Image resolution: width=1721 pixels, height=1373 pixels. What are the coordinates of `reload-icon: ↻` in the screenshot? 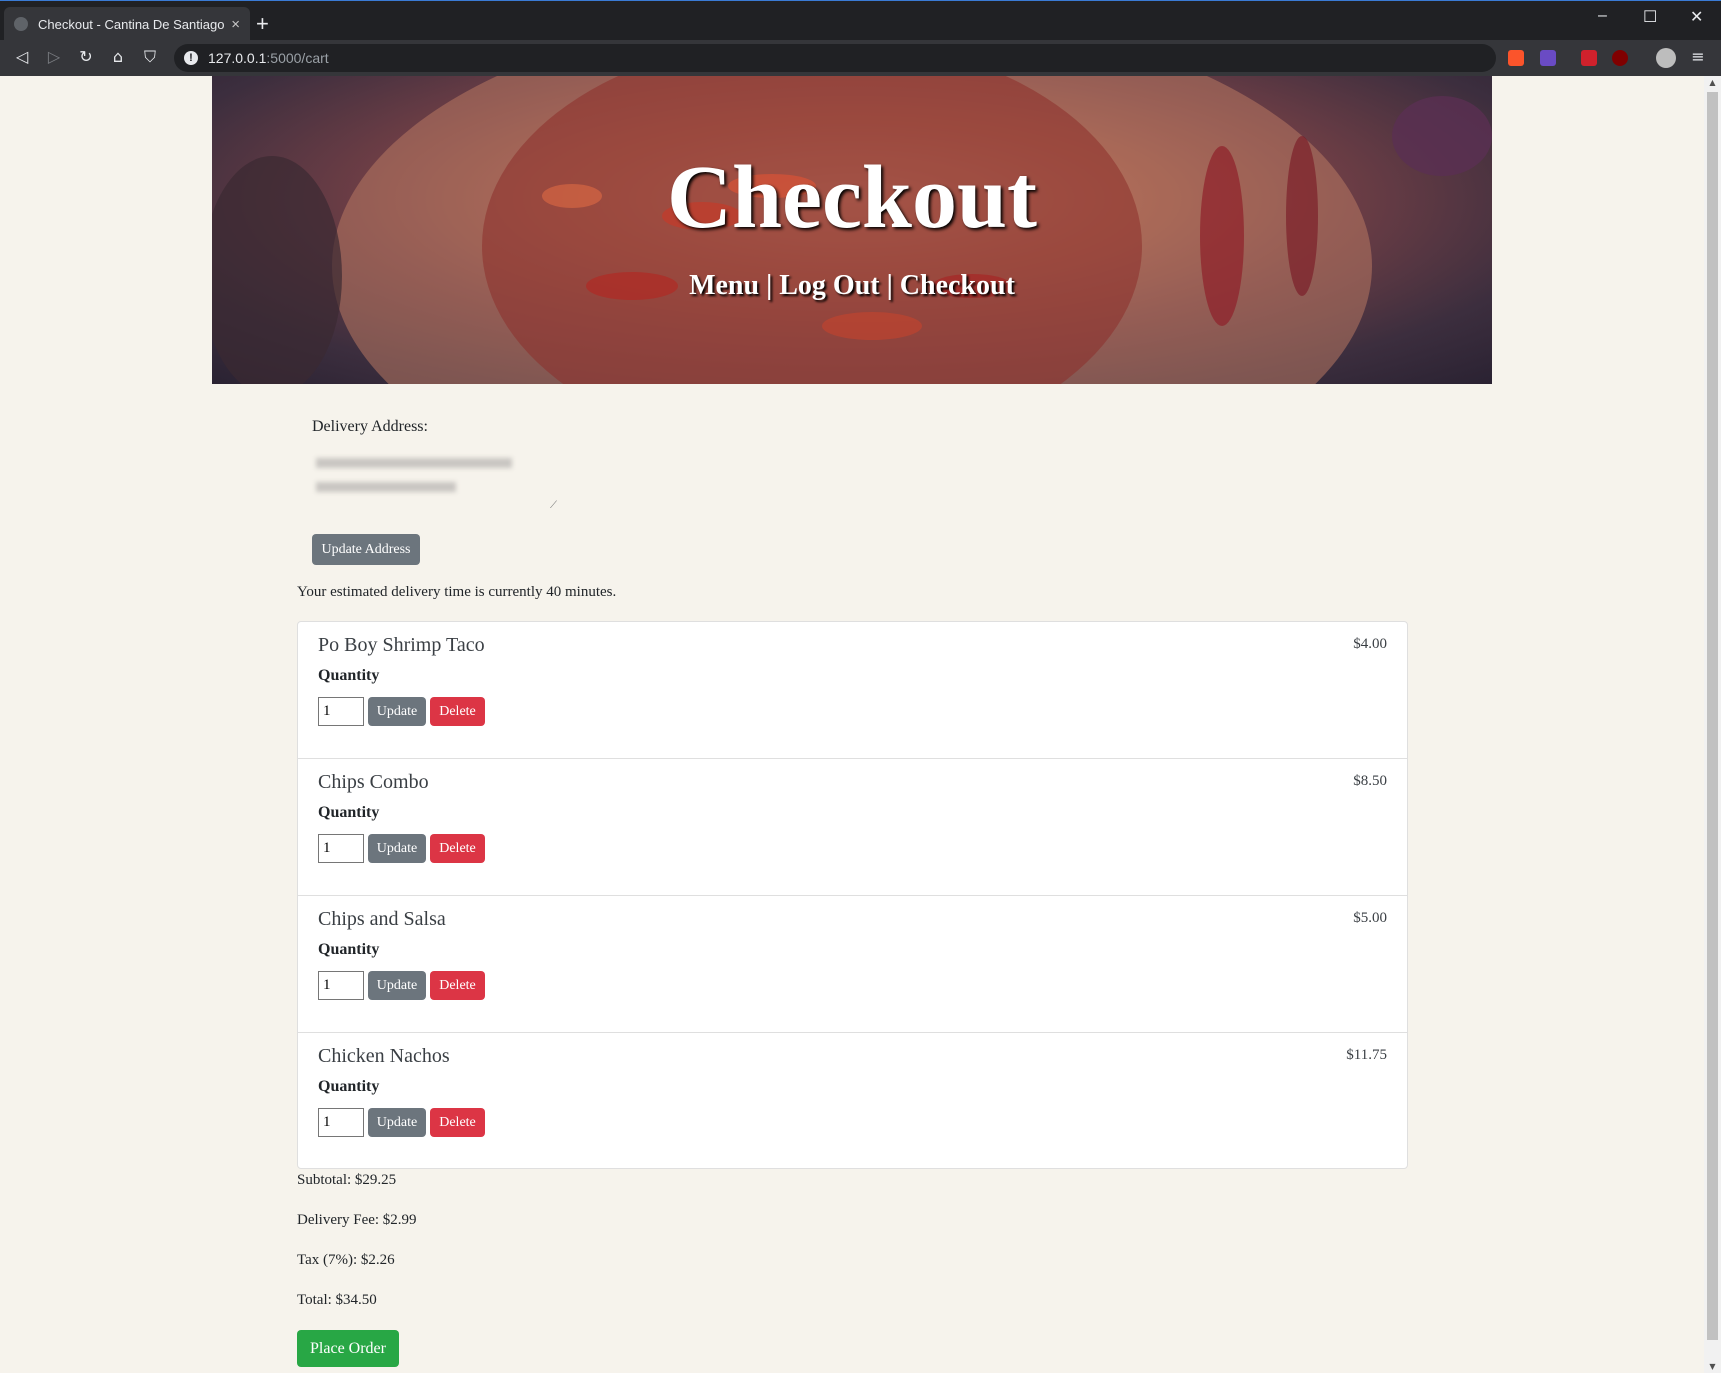 It's located at (86, 56).